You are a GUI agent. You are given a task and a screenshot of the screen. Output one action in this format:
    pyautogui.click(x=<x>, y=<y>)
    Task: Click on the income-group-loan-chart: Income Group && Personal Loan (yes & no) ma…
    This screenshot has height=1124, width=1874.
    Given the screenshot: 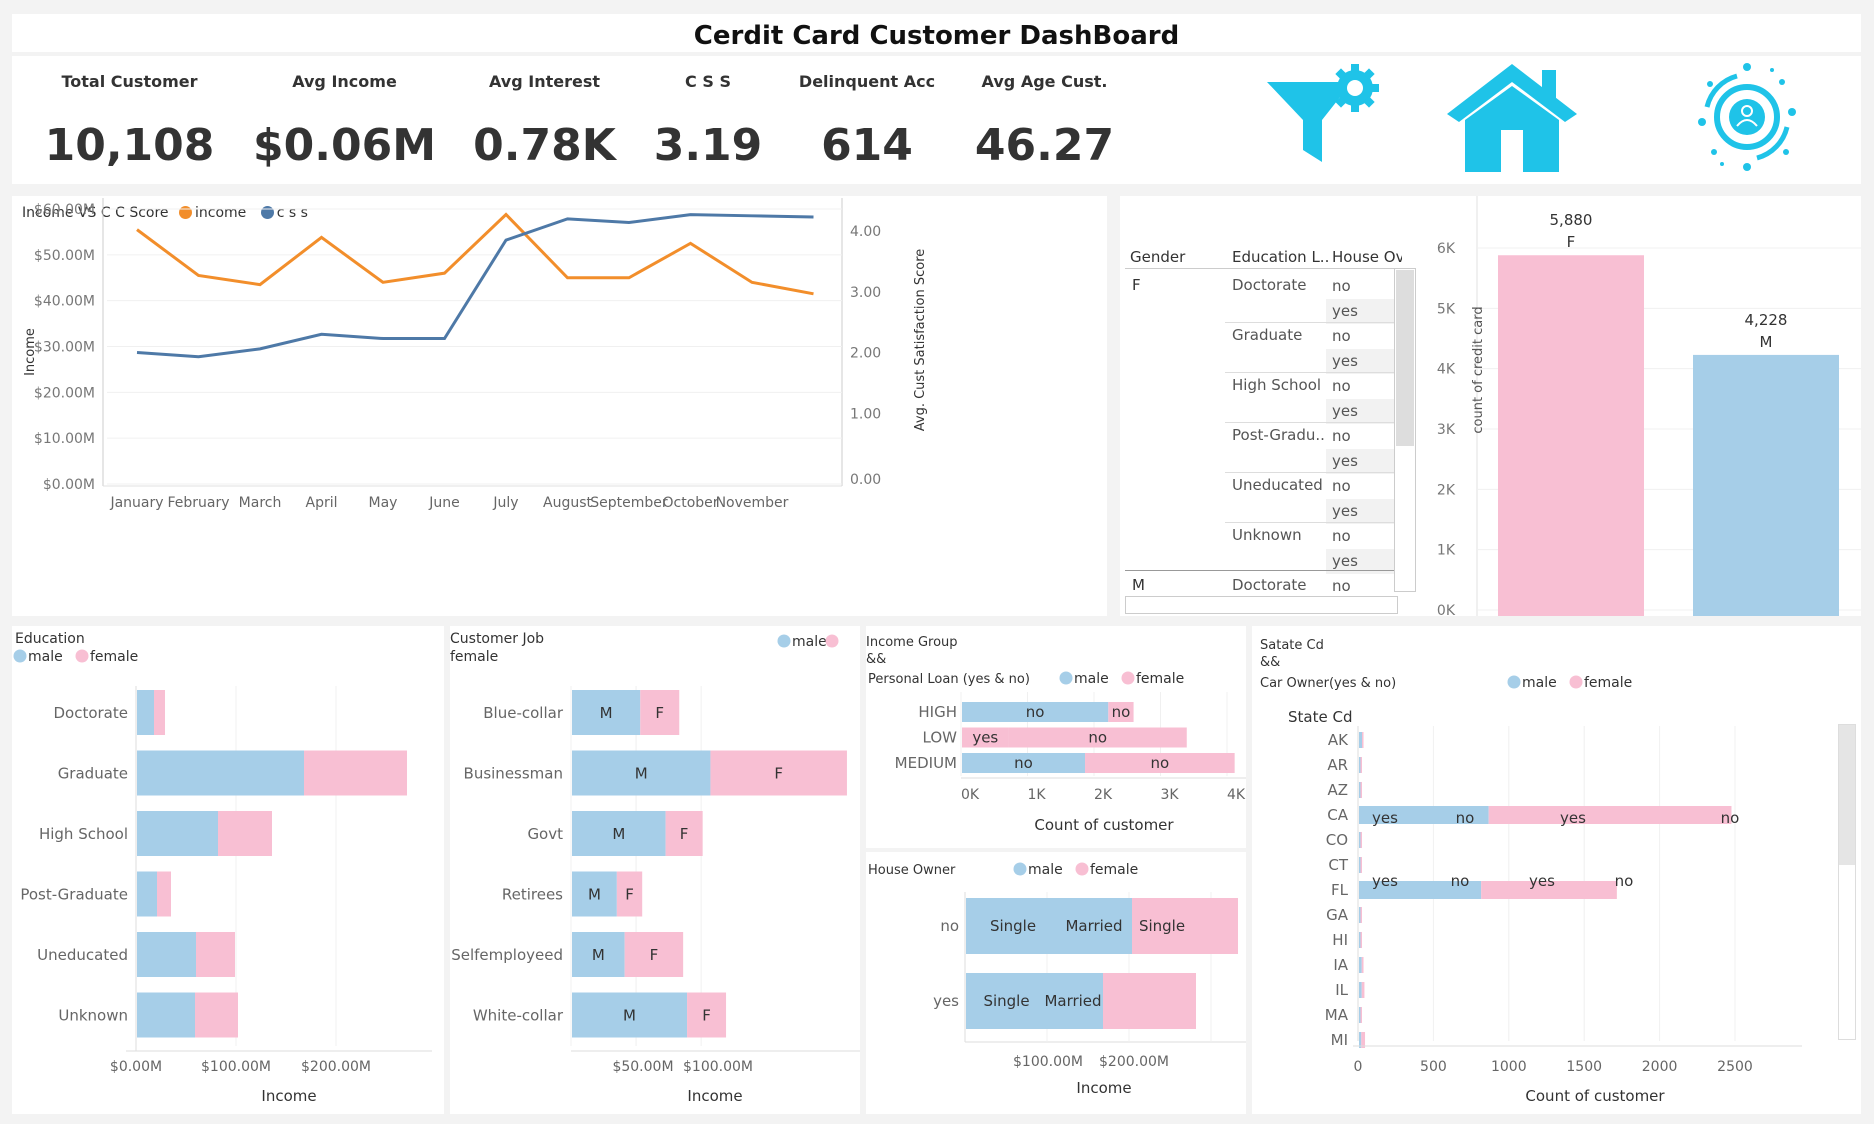 What is the action you would take?
    pyautogui.click(x=1056, y=734)
    